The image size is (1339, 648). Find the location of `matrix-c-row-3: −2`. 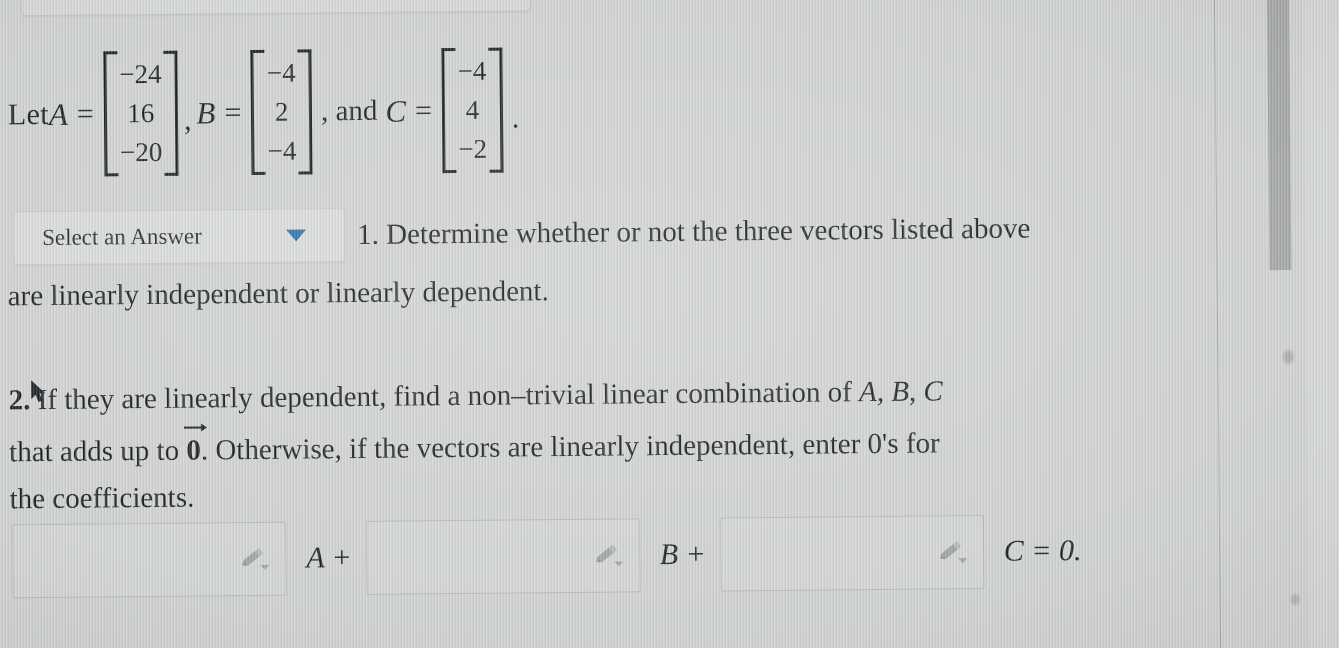

matrix-c-row-3: −2 is located at coordinates (473, 149).